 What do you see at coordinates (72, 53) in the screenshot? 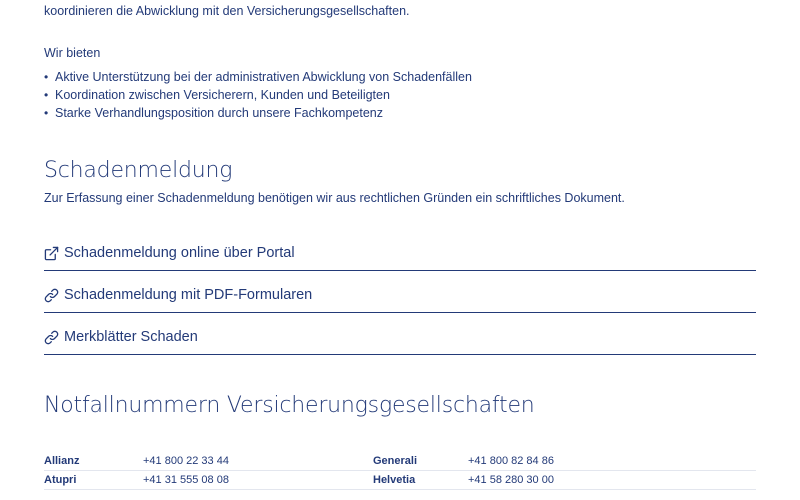
I see `offer-heading: Wir bieten` at bounding box center [72, 53].